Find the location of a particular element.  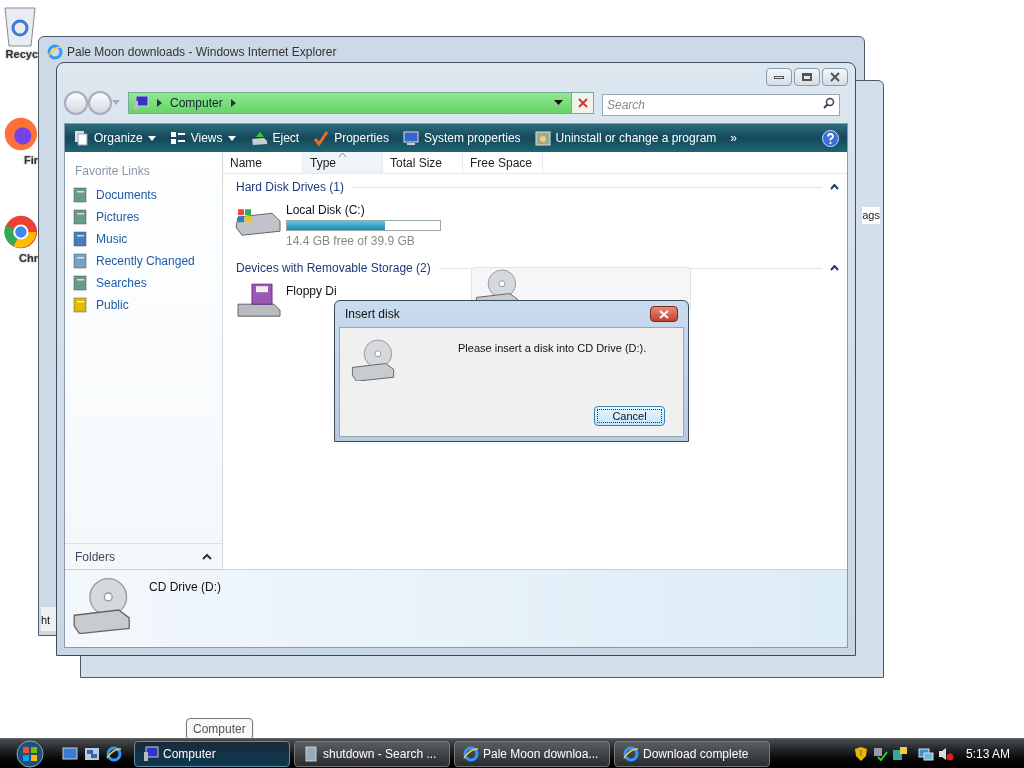

tooltip: Computer is located at coordinates (219, 729).